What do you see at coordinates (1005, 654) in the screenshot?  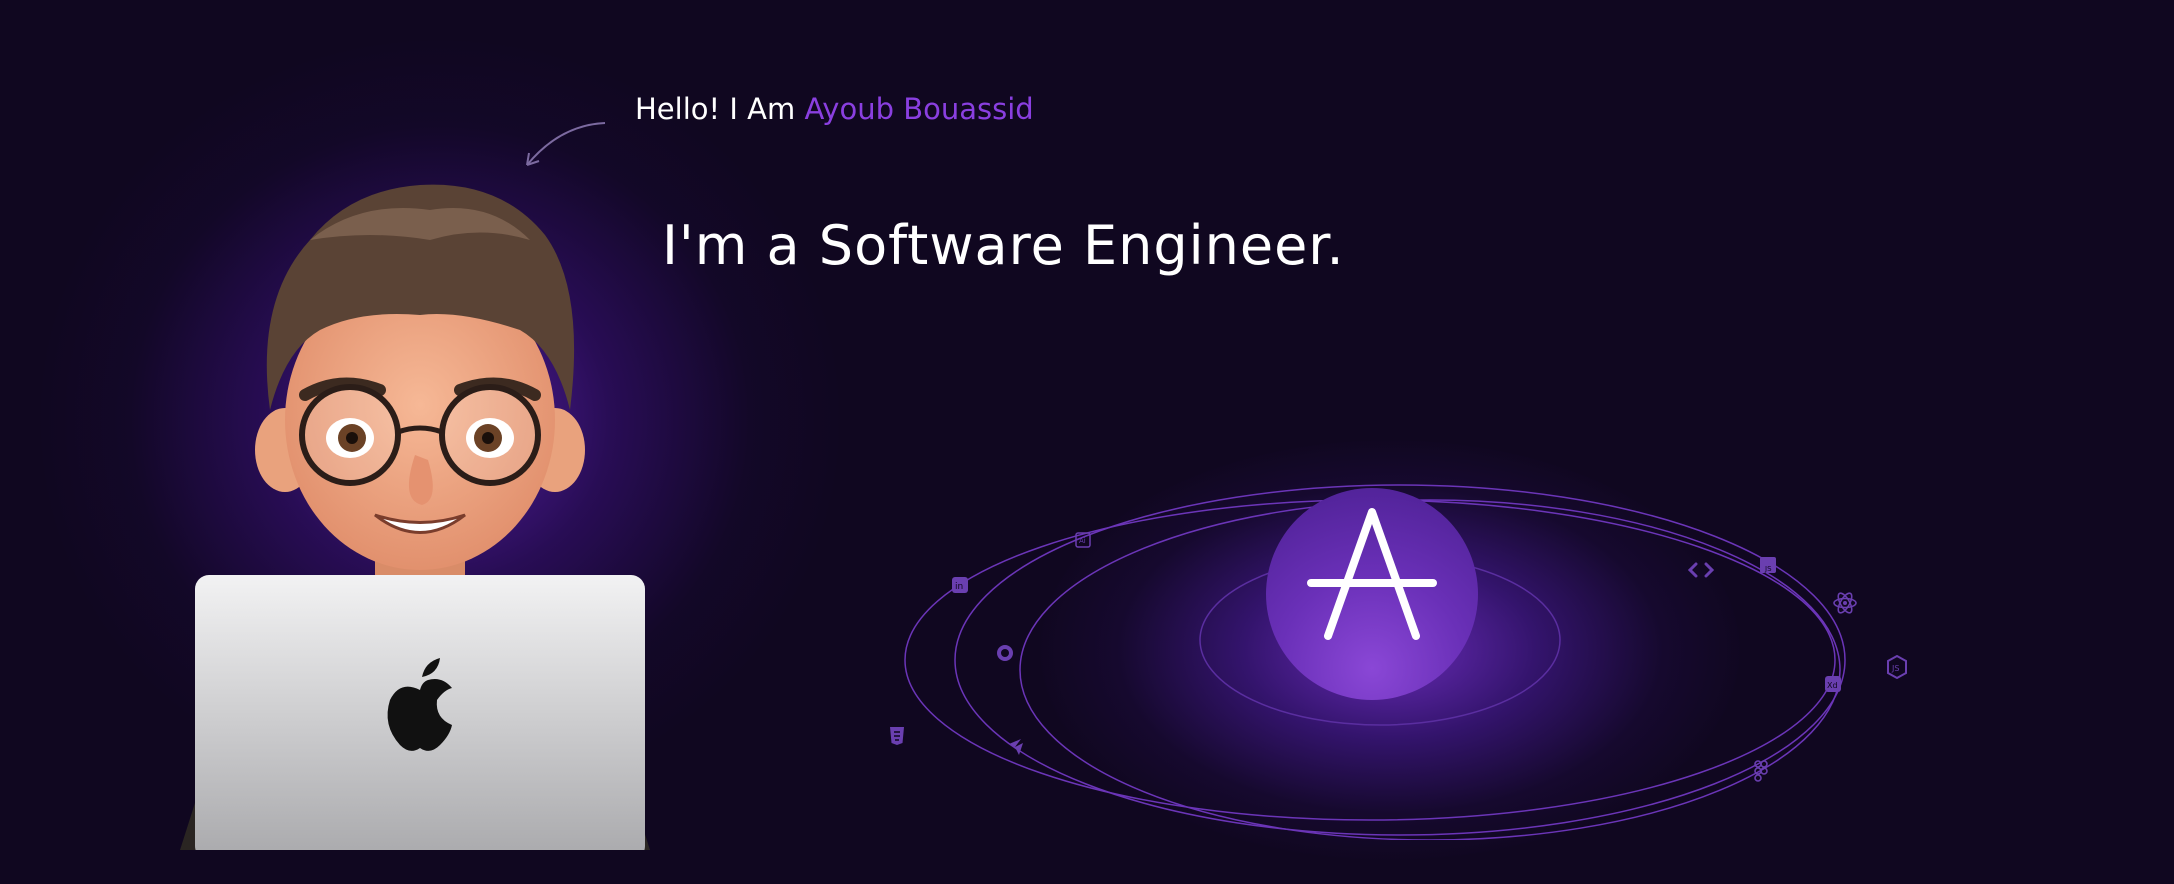 I see `github-icon` at bounding box center [1005, 654].